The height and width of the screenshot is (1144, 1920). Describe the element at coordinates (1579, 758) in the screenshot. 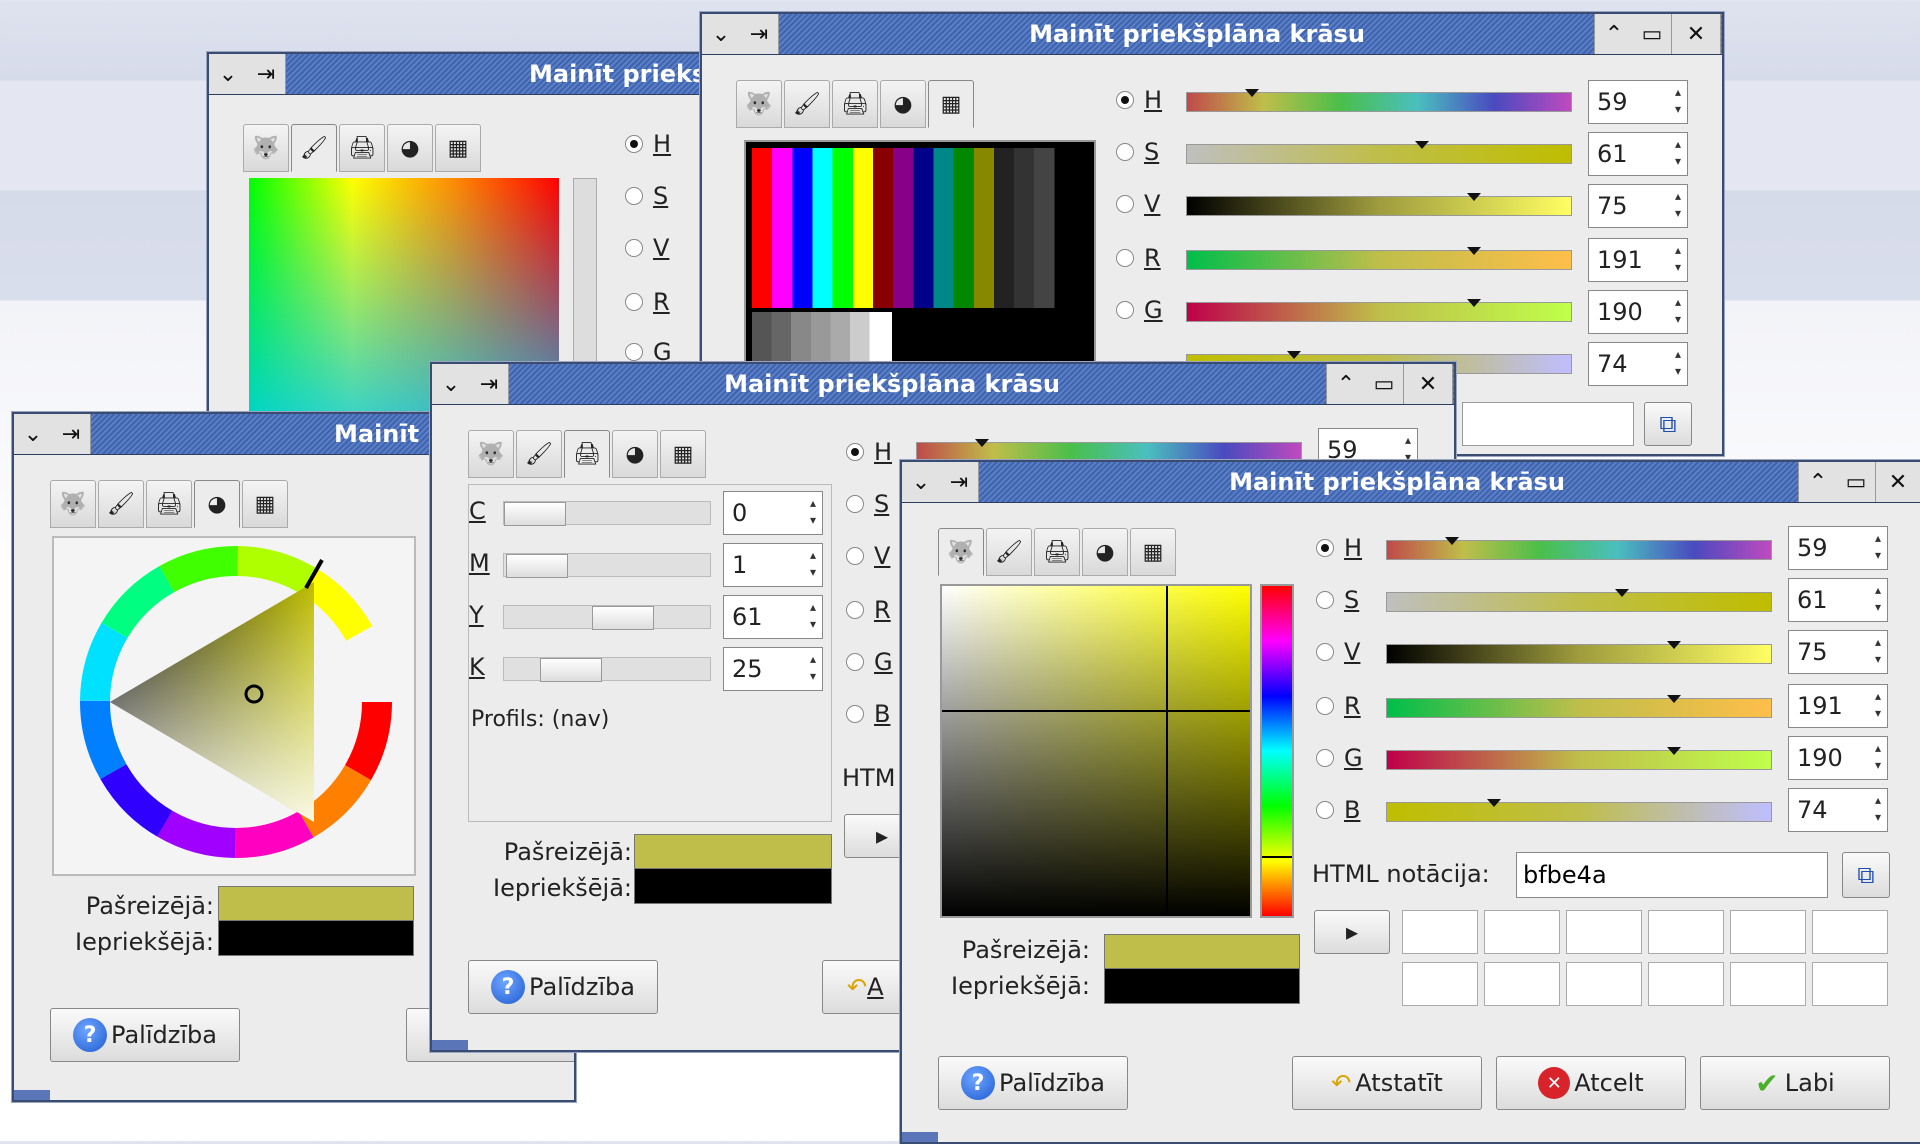

I see `g-slider` at that location.